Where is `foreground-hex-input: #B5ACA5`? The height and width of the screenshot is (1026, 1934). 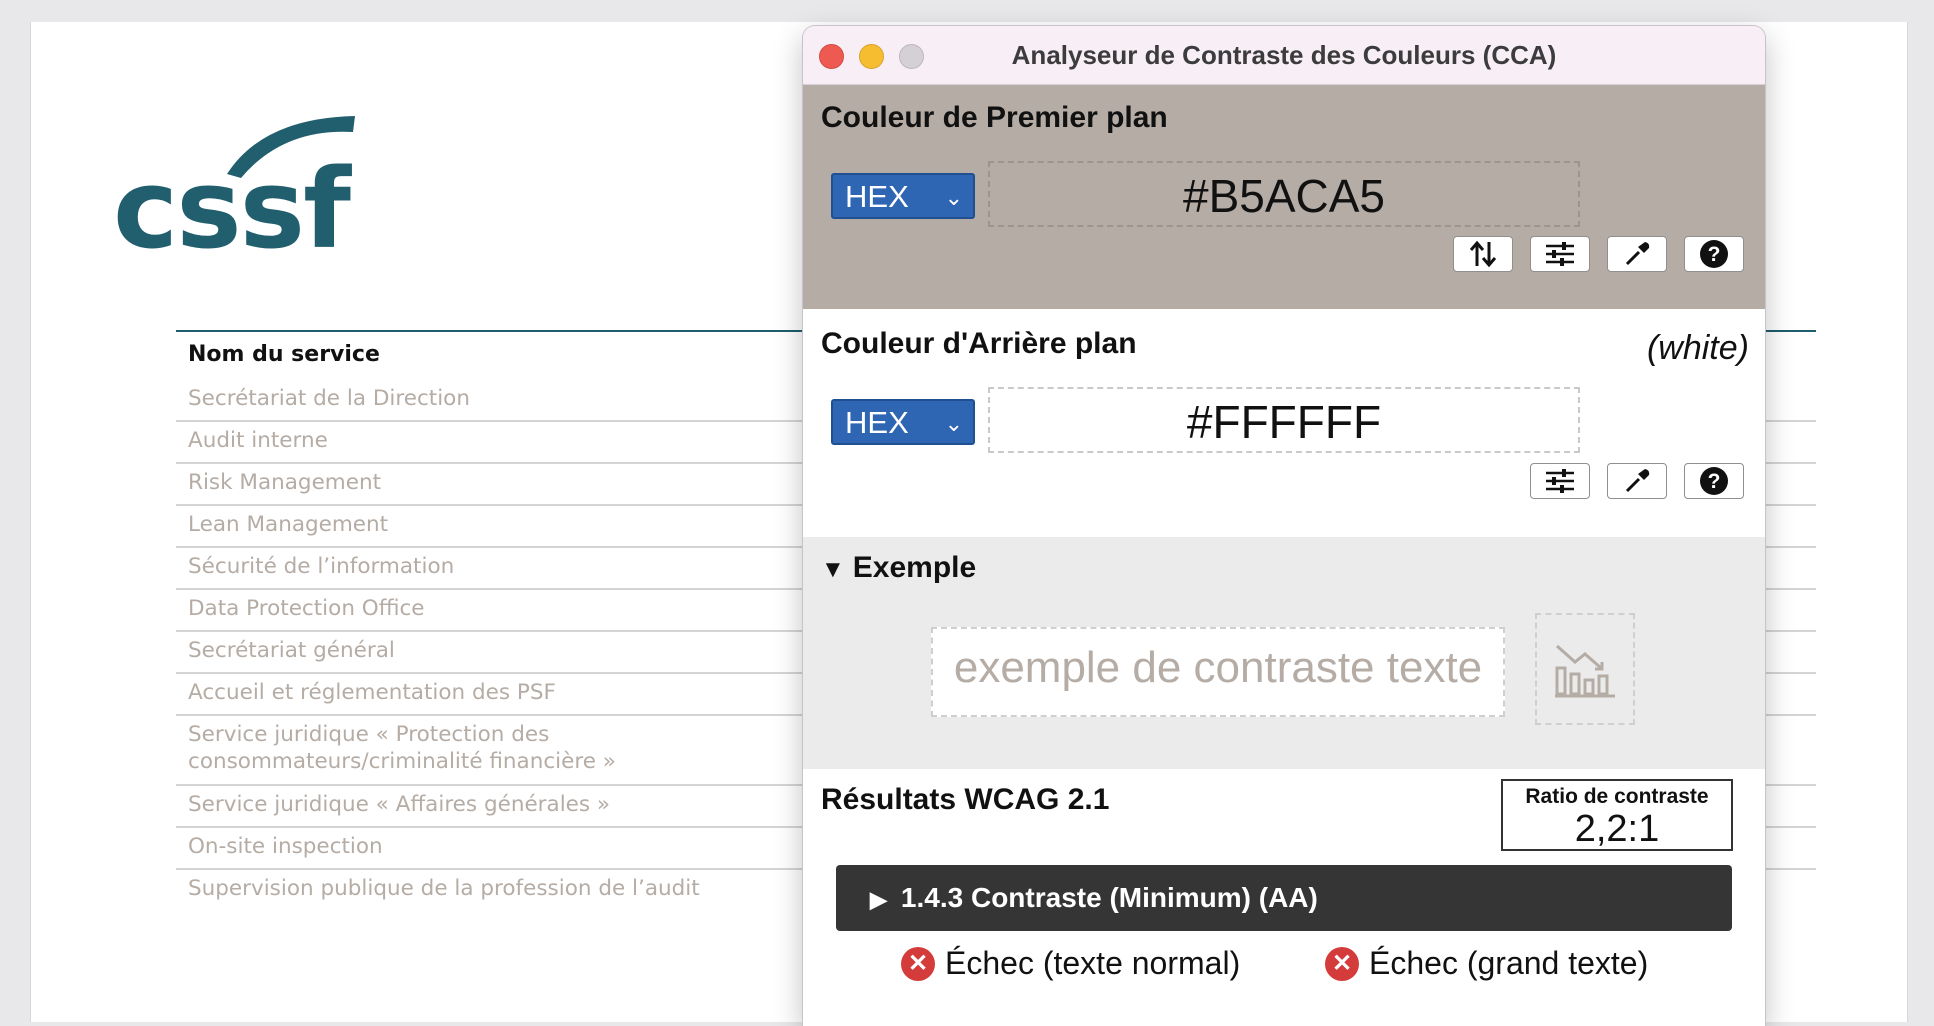 foreground-hex-input: #B5ACA5 is located at coordinates (1284, 194).